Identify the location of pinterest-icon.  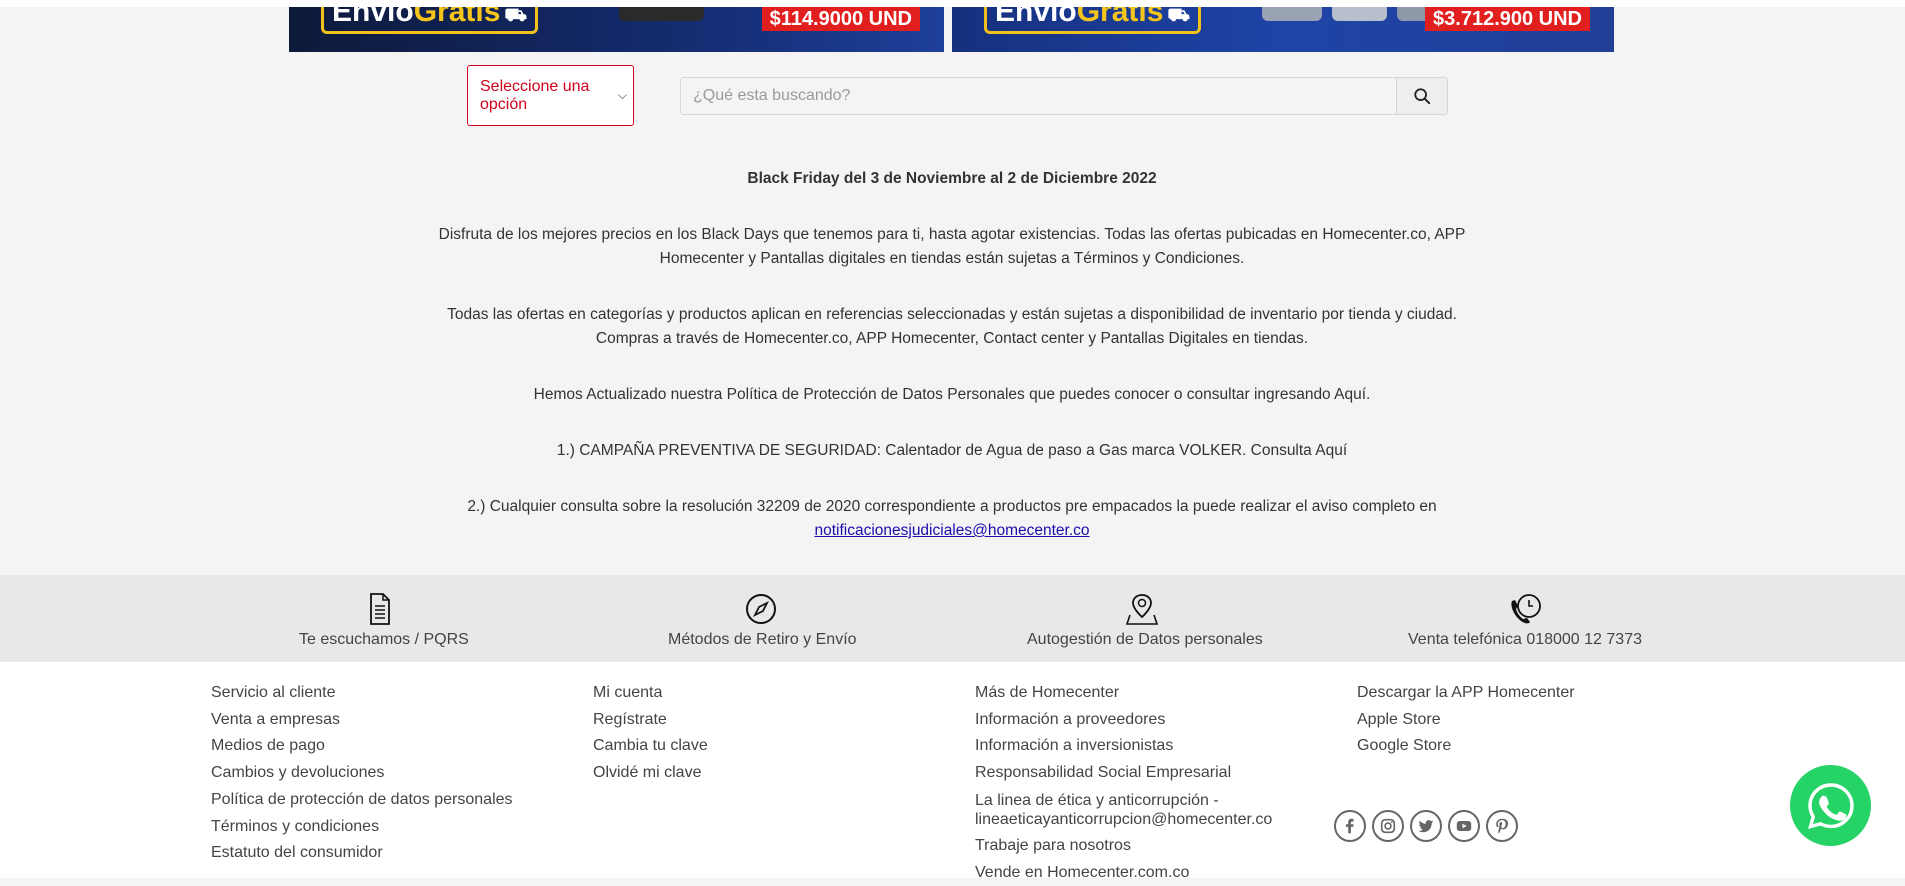
(1502, 826).